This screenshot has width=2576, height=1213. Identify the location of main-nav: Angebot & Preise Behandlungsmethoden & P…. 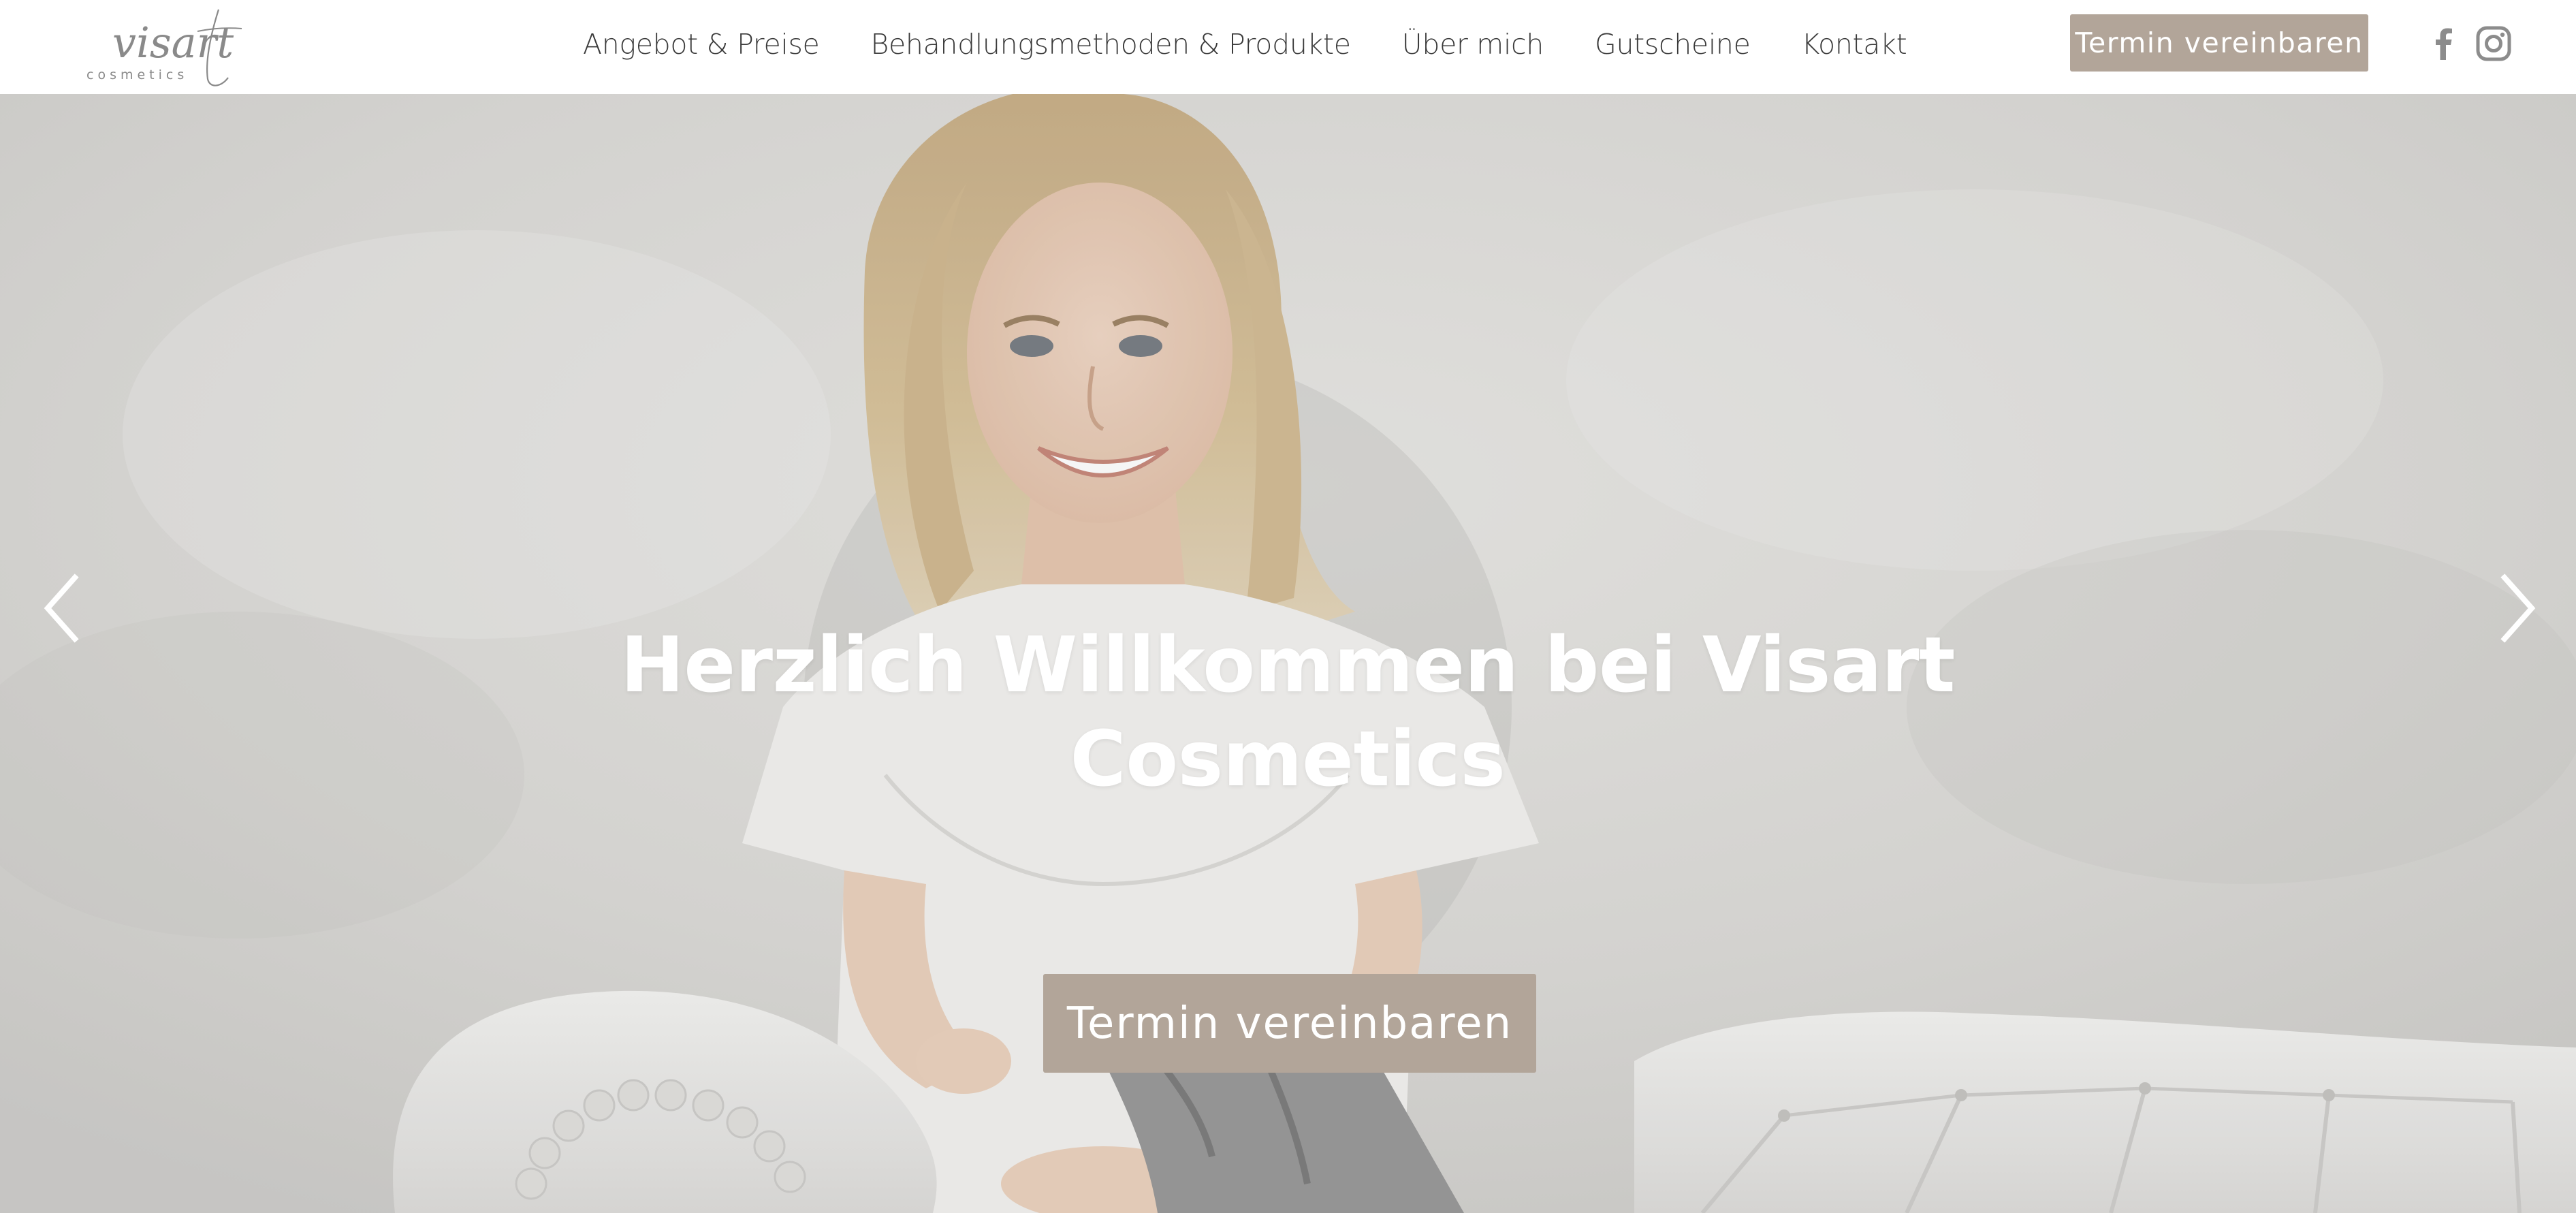
(1245, 44).